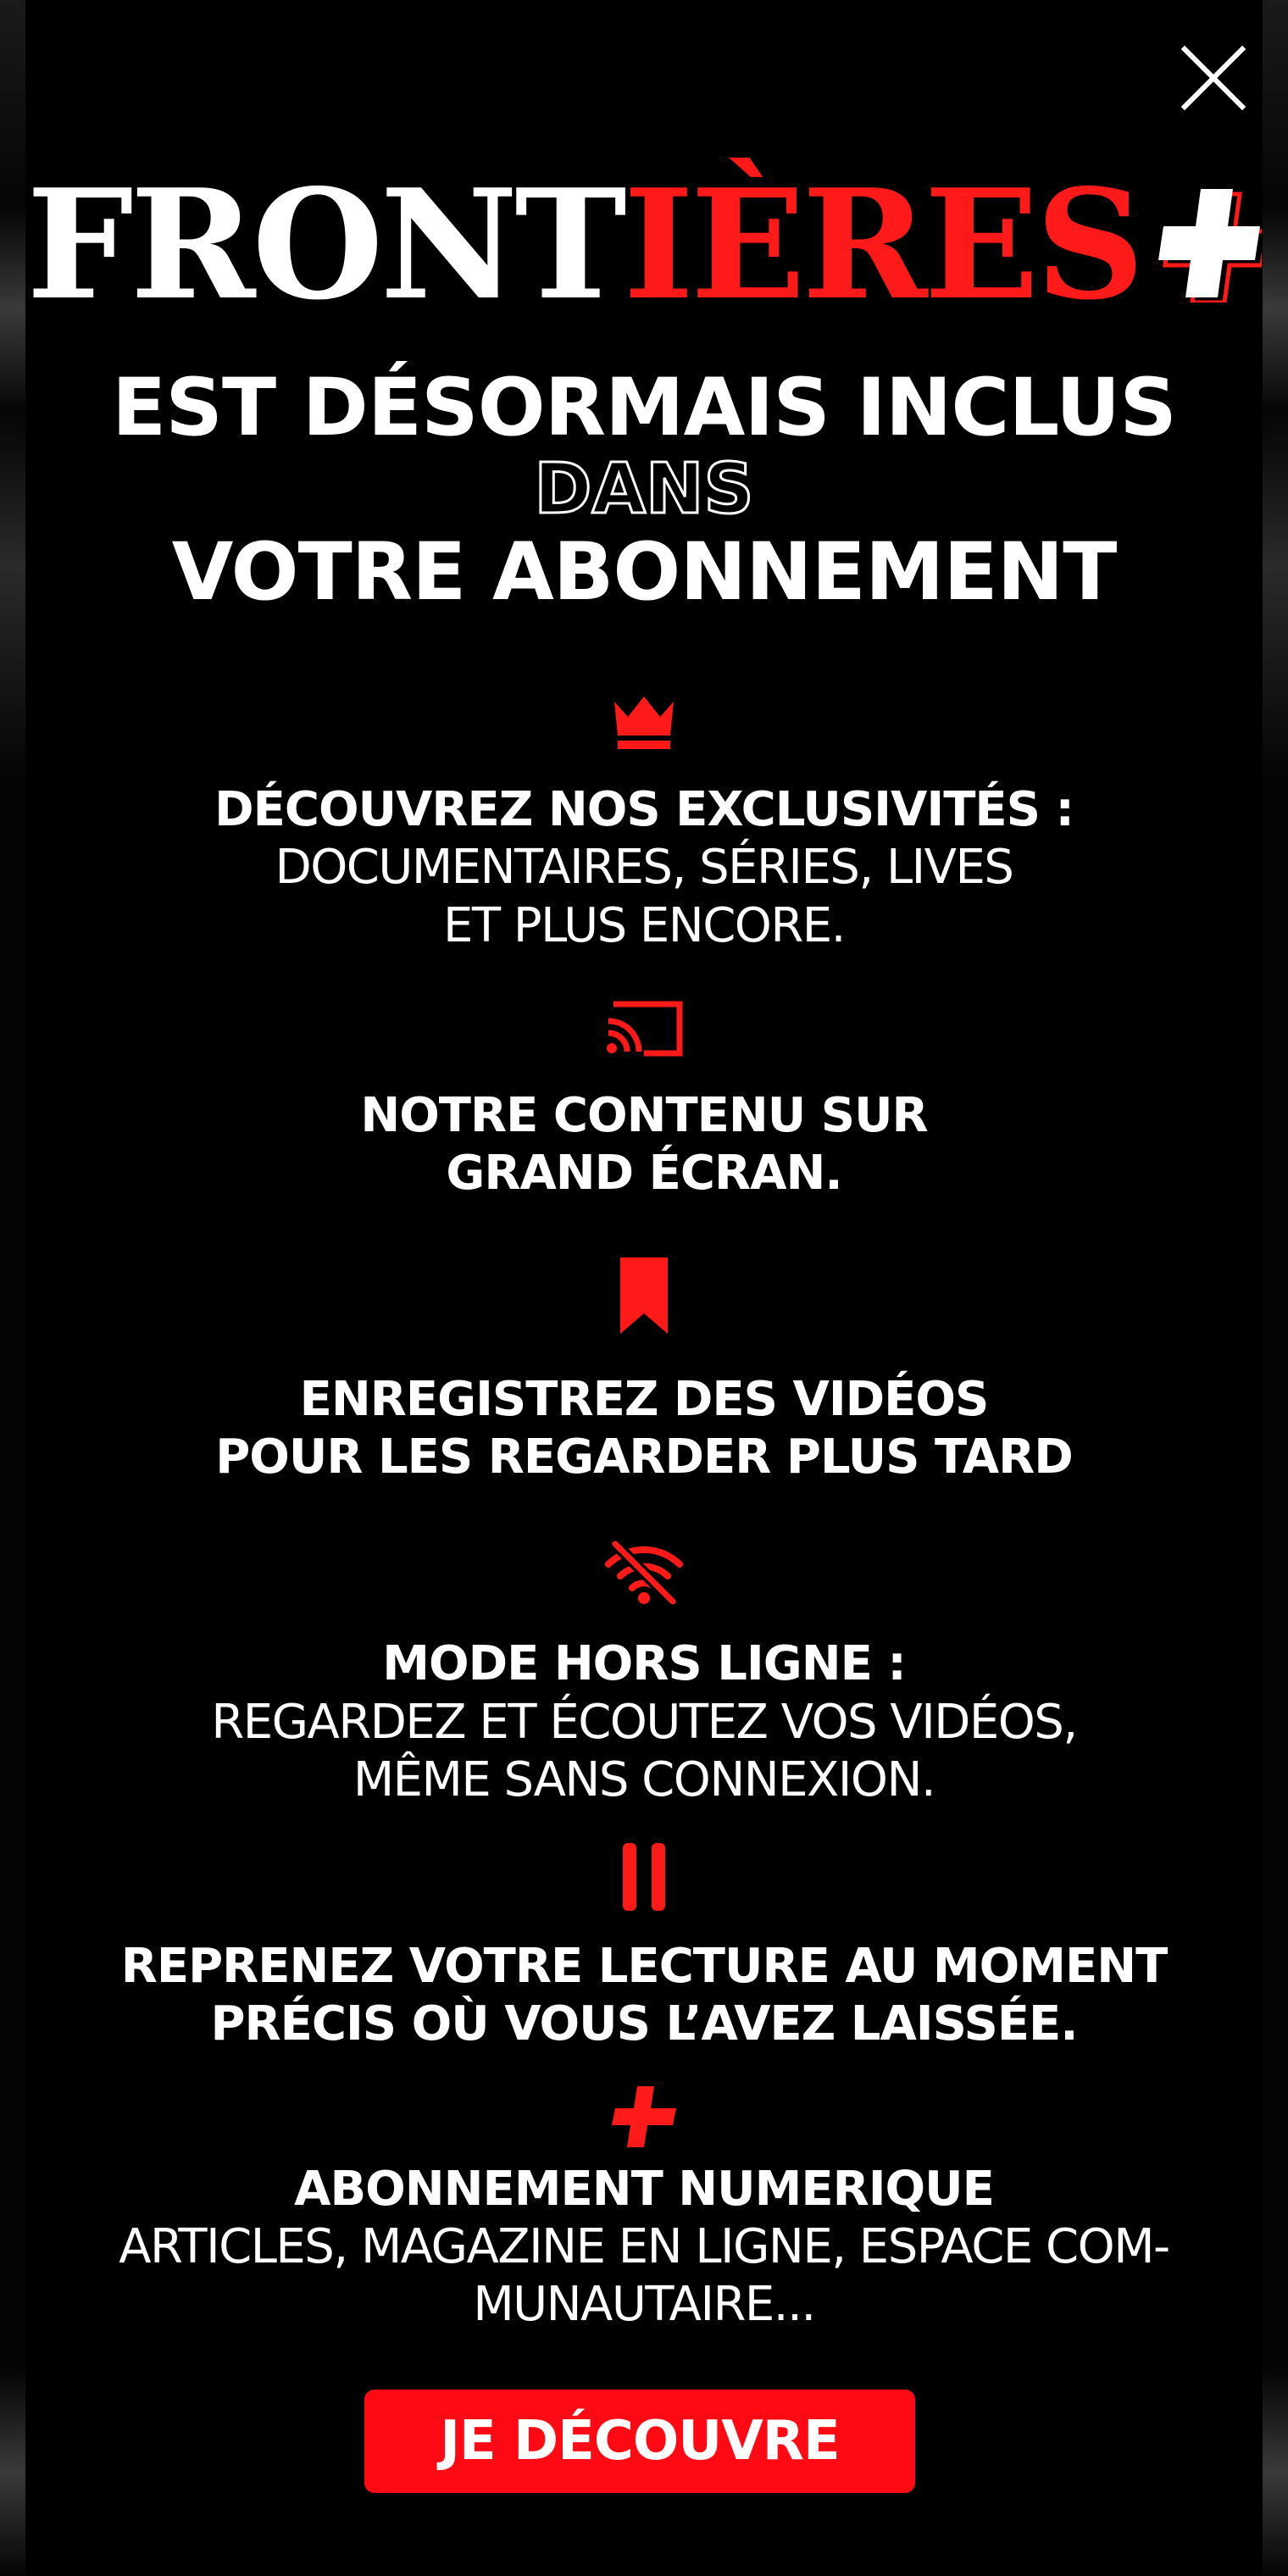 The width and height of the screenshot is (1288, 2576). What do you see at coordinates (644, 572) in the screenshot?
I see `headline-line-3: VOTRE ABONNEMENT` at bounding box center [644, 572].